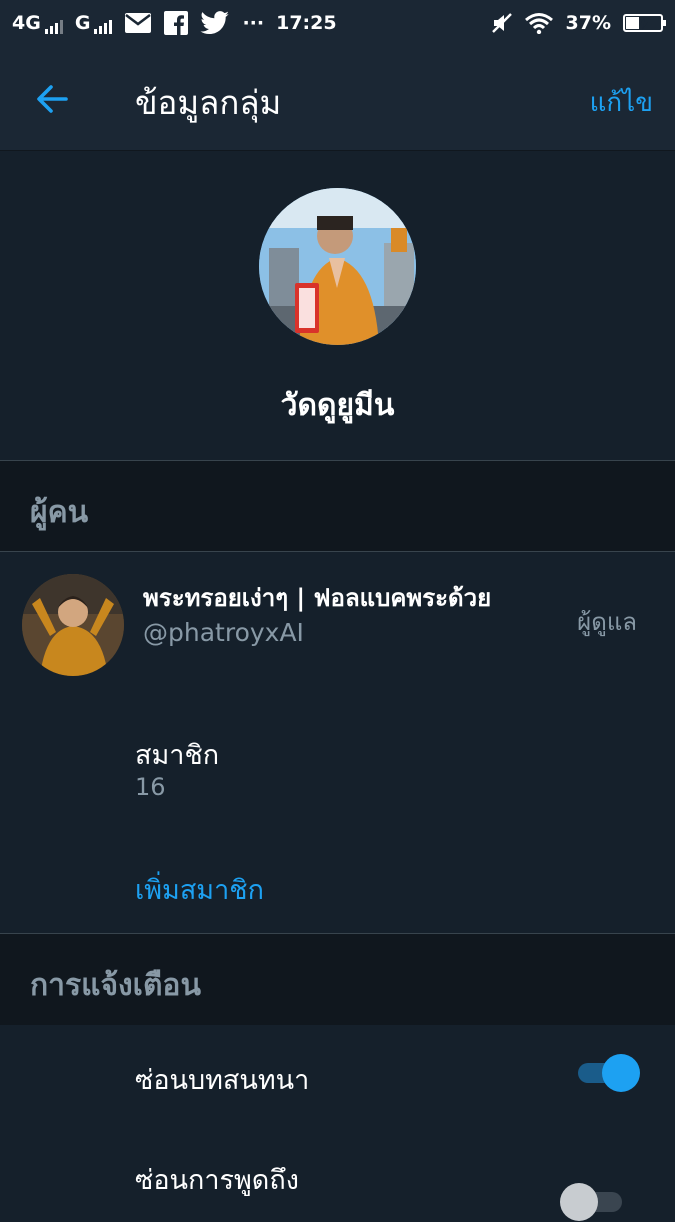 This screenshot has height=1222, width=675. What do you see at coordinates (317, 598) in the screenshot?
I see `member-name: พระทรอยเง่าๆ | ฟอลแบคพระด้วย` at bounding box center [317, 598].